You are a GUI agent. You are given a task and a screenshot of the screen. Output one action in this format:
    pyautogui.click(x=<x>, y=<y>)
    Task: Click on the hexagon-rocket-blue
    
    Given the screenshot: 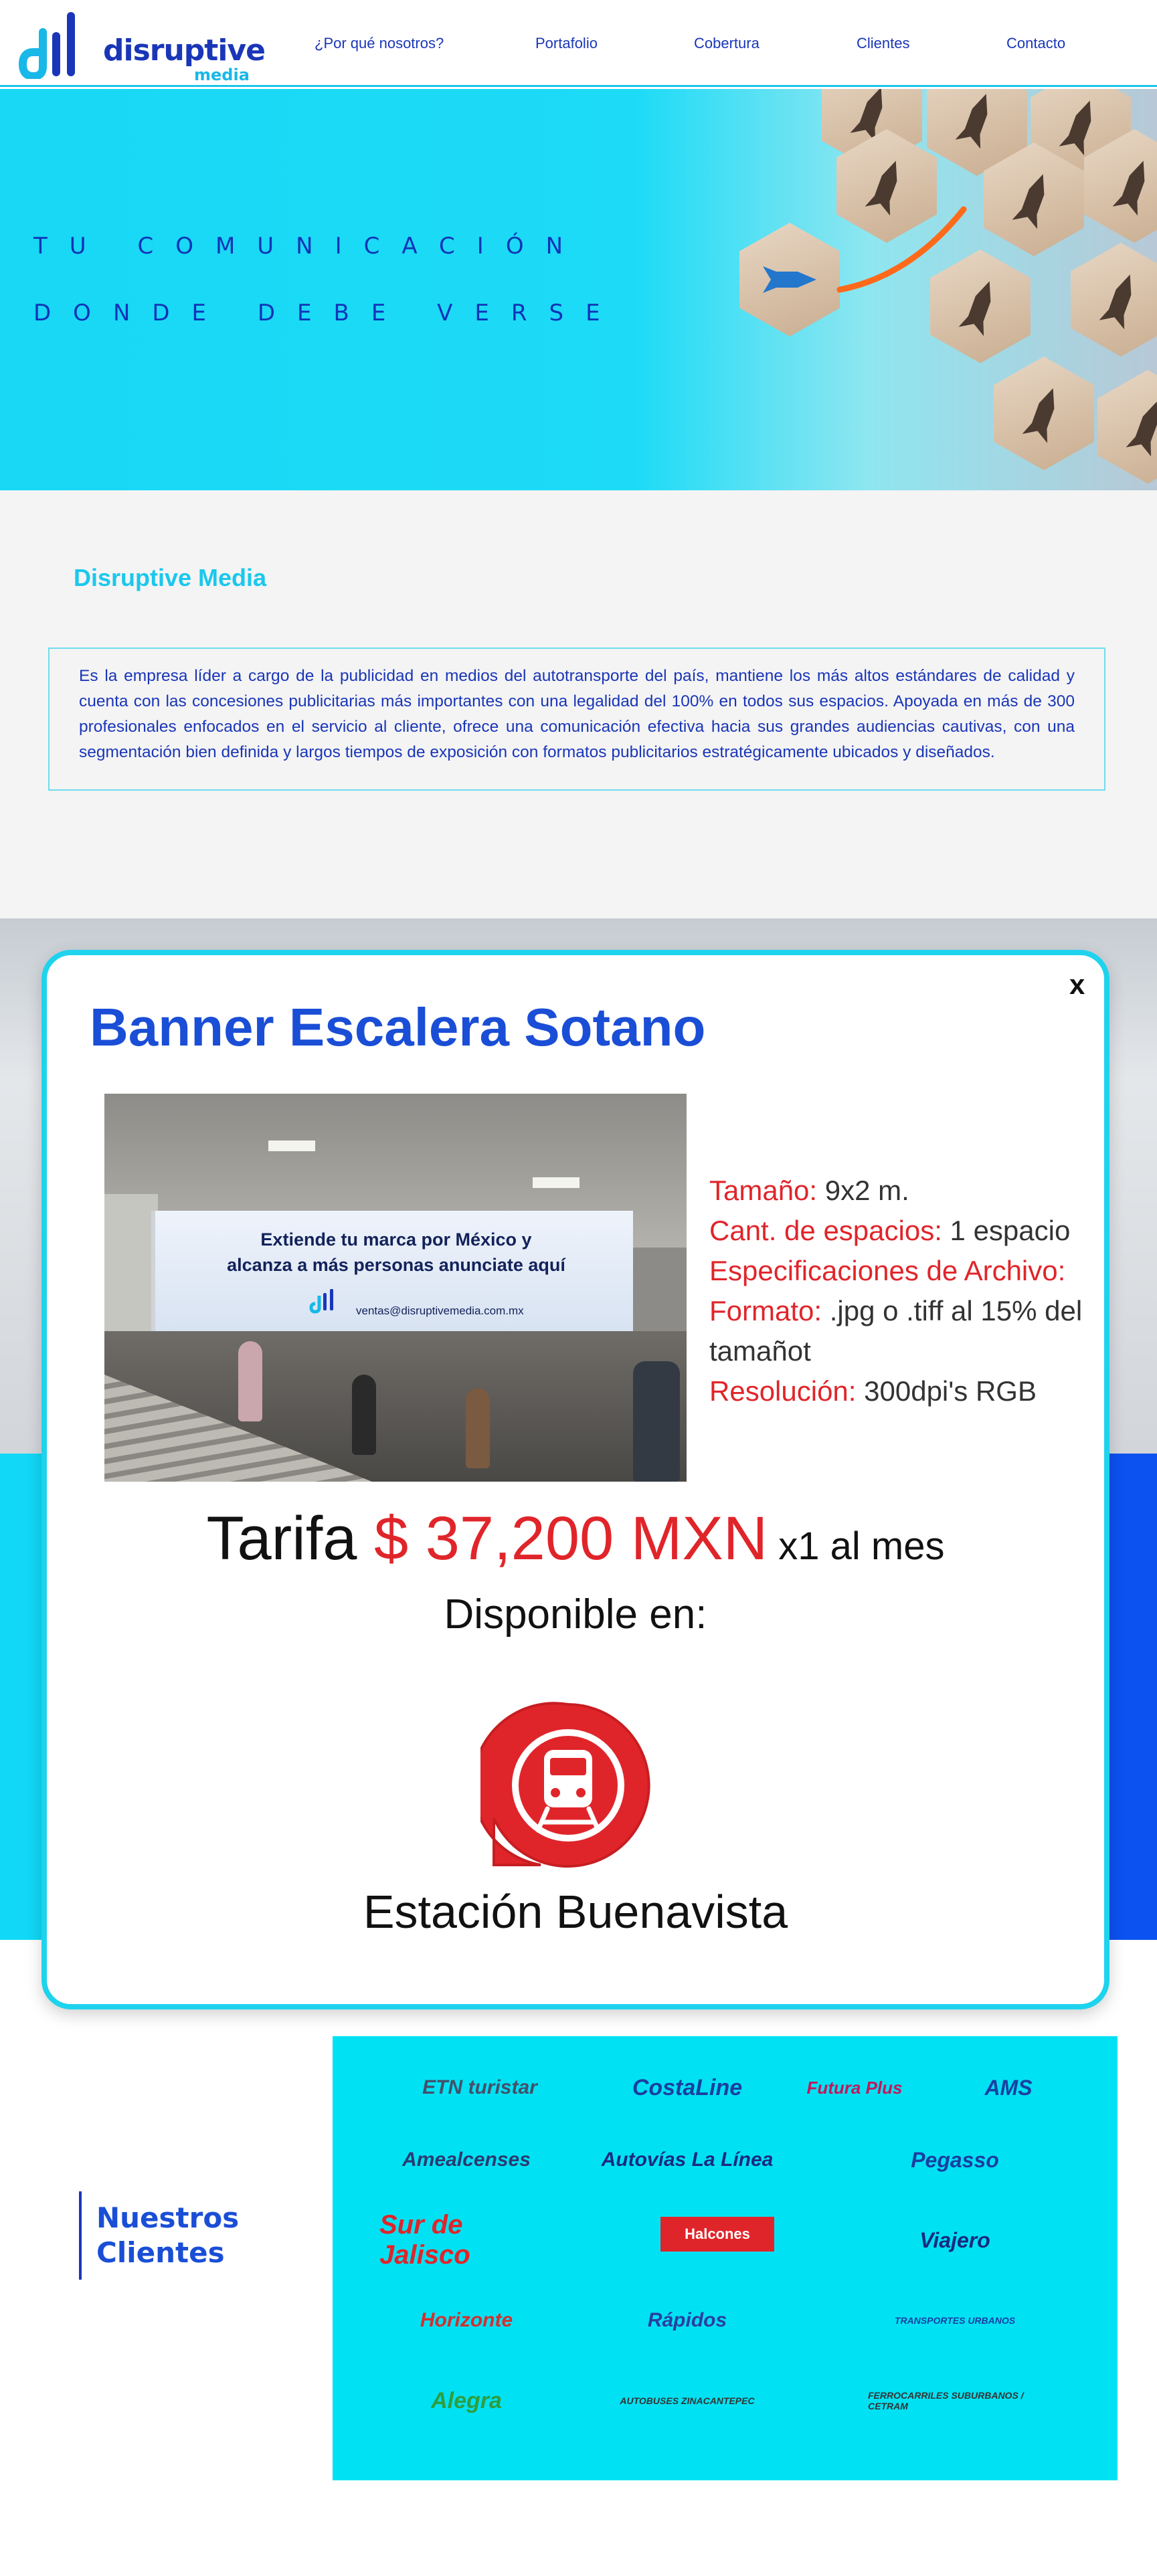 What is the action you would take?
    pyautogui.click(x=789, y=279)
    